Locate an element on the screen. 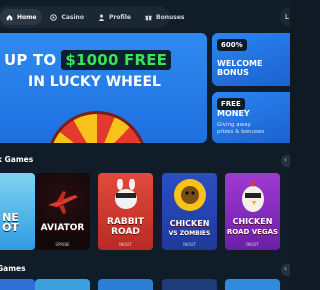 This screenshot has height=290, width=320. promo-title: WELCOME BONUS is located at coordinates (239, 68).